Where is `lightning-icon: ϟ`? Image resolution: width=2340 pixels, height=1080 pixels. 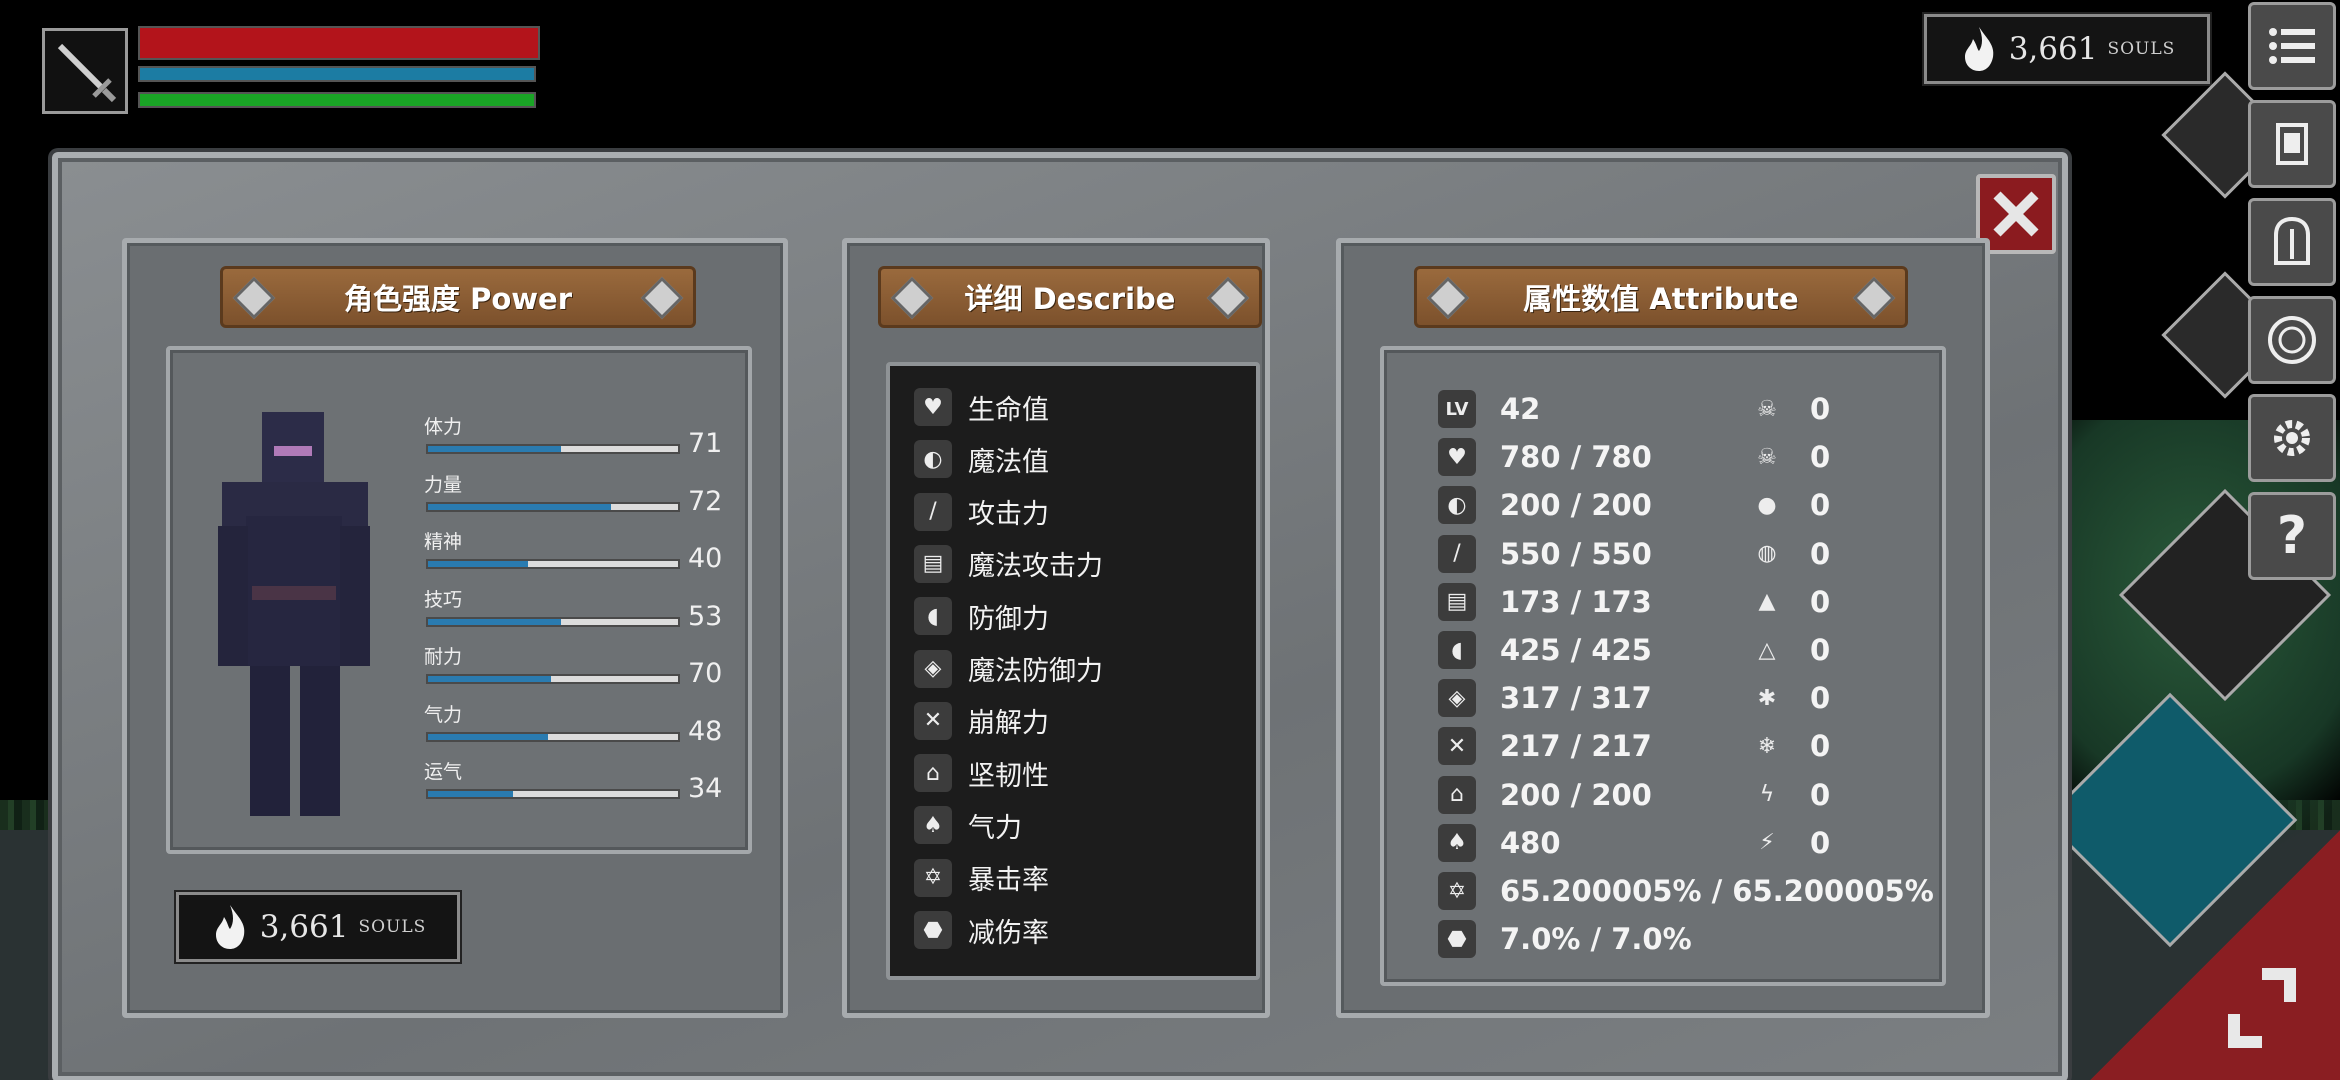
lightning-icon: ϟ is located at coordinates (1767, 795).